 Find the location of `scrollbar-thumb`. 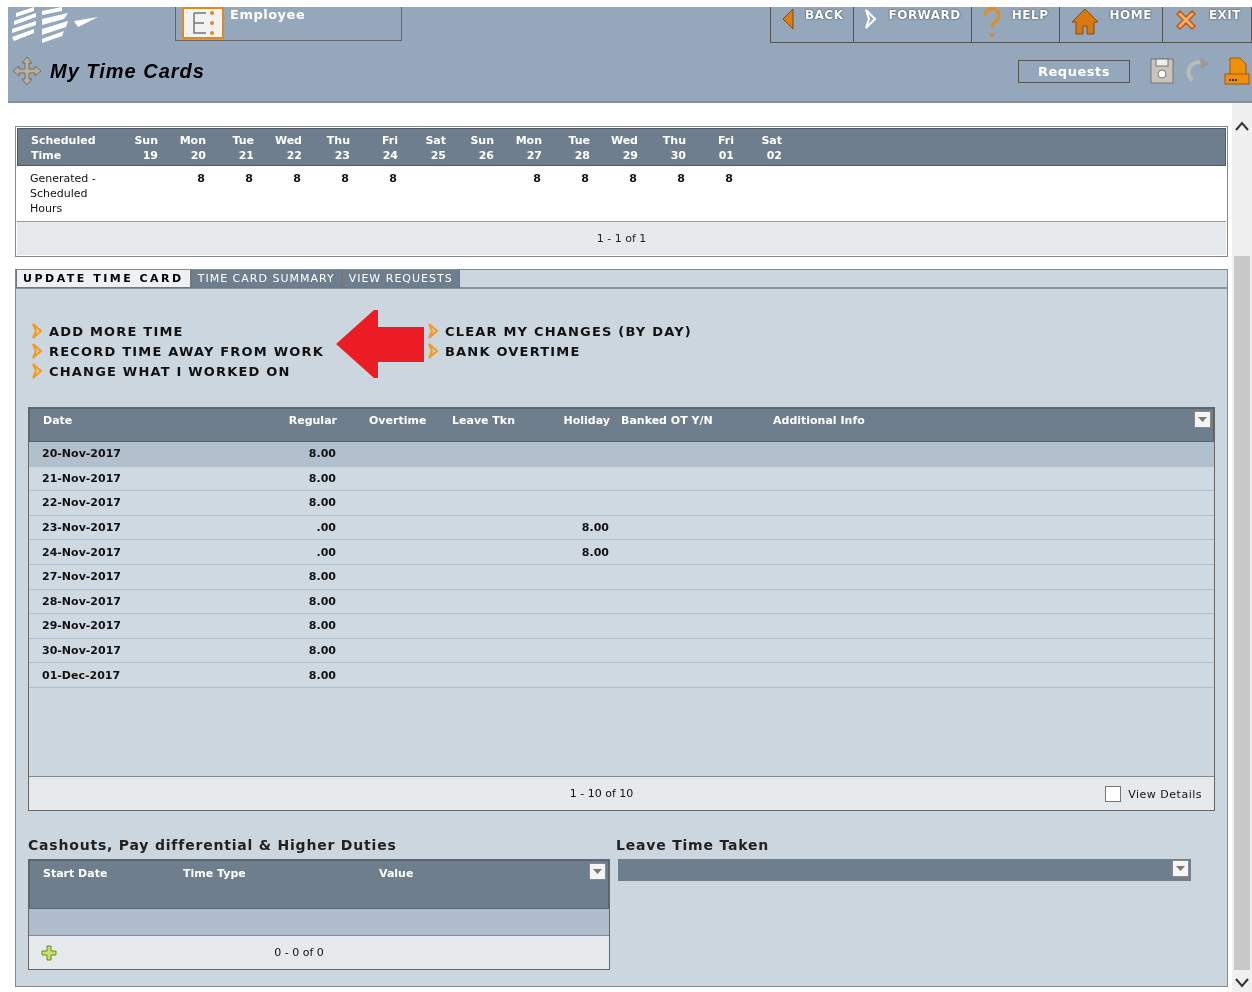

scrollbar-thumb is located at coordinates (1242, 613).